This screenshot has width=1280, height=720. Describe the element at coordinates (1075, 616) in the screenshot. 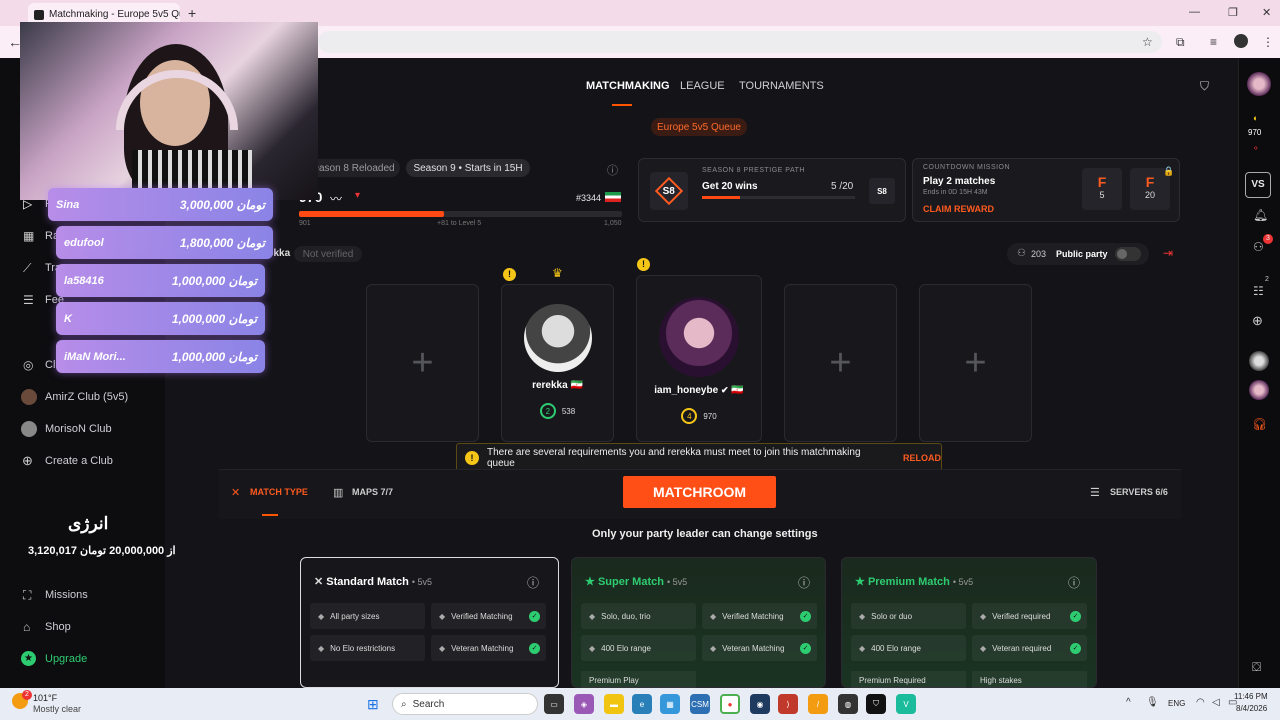

I see `check-icon: ✓` at that location.